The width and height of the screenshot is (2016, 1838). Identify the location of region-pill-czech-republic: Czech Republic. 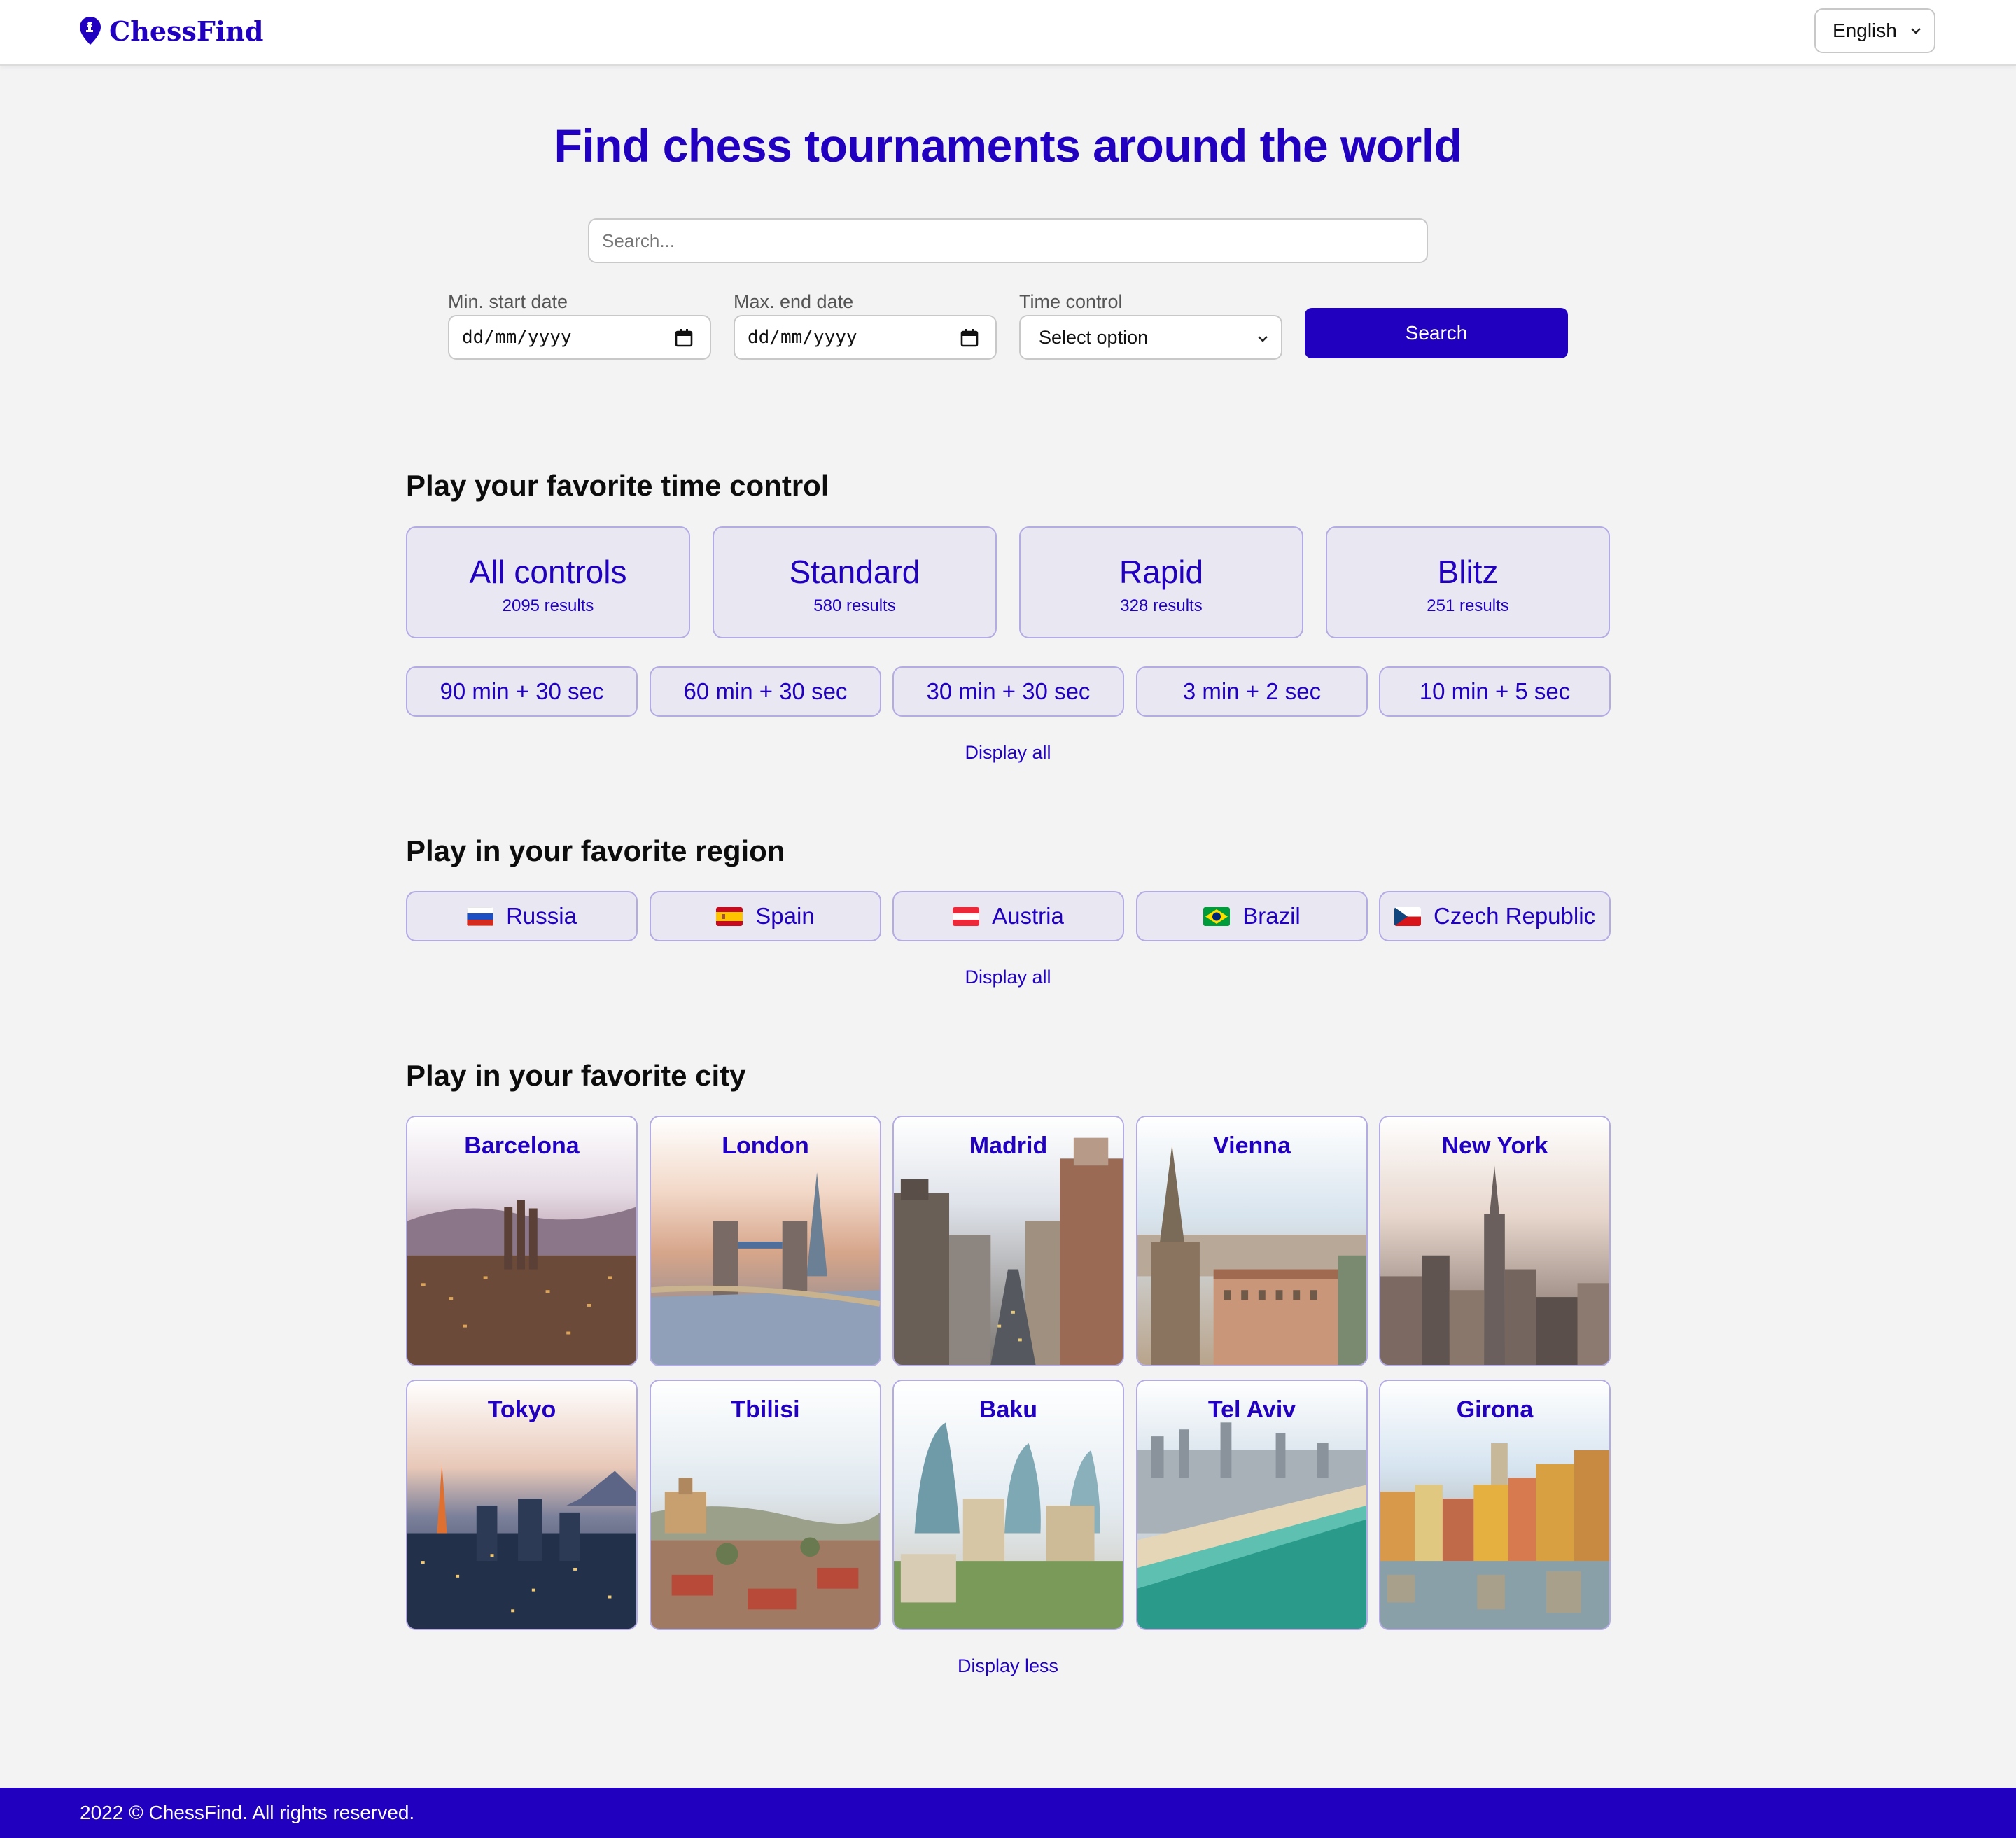
(1495, 916).